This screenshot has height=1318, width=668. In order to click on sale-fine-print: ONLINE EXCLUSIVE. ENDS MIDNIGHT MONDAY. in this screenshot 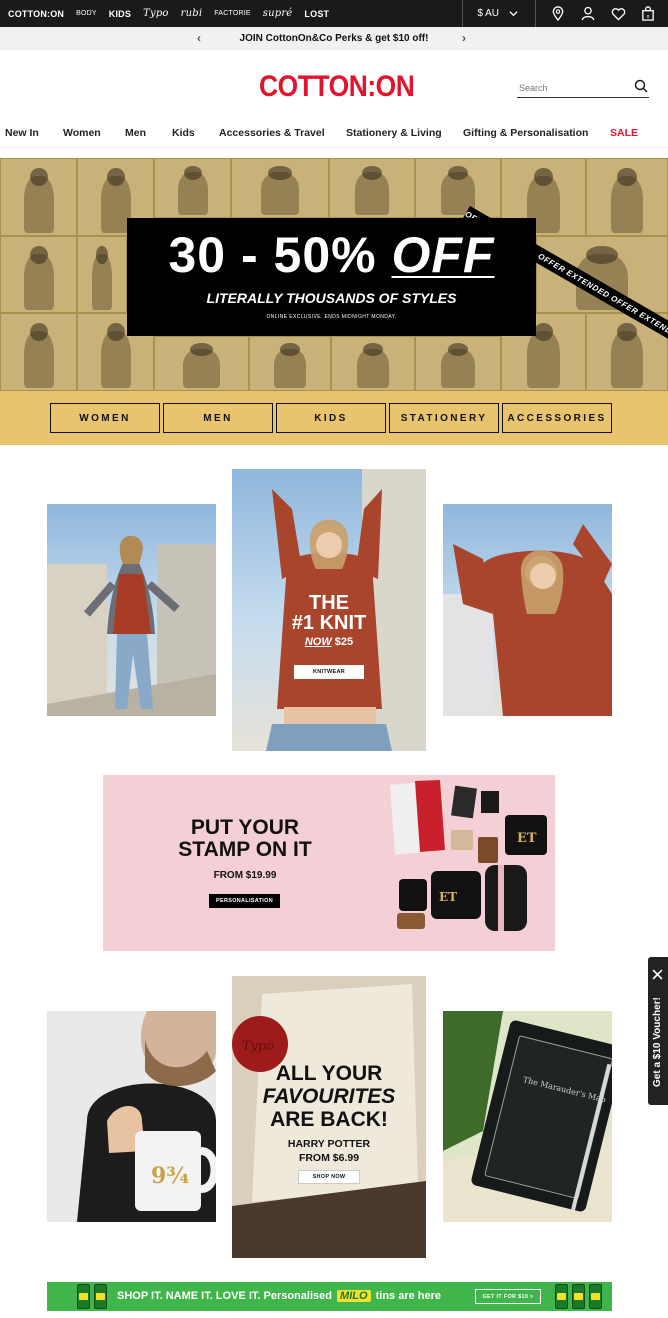, I will do `click(331, 317)`.